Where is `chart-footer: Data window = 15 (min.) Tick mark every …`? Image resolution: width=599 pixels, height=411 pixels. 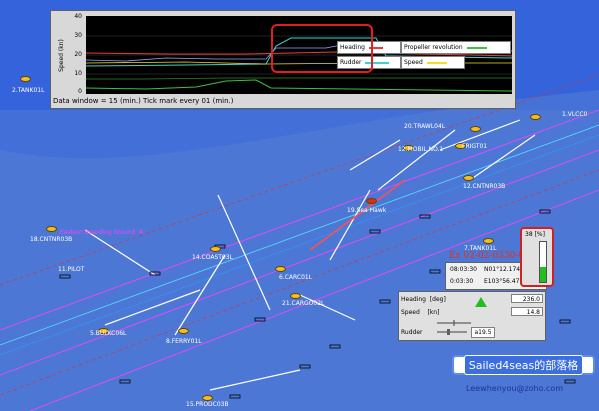 chart-footer: Data window = 15 (min.) Tick mark every … is located at coordinates (143, 101).